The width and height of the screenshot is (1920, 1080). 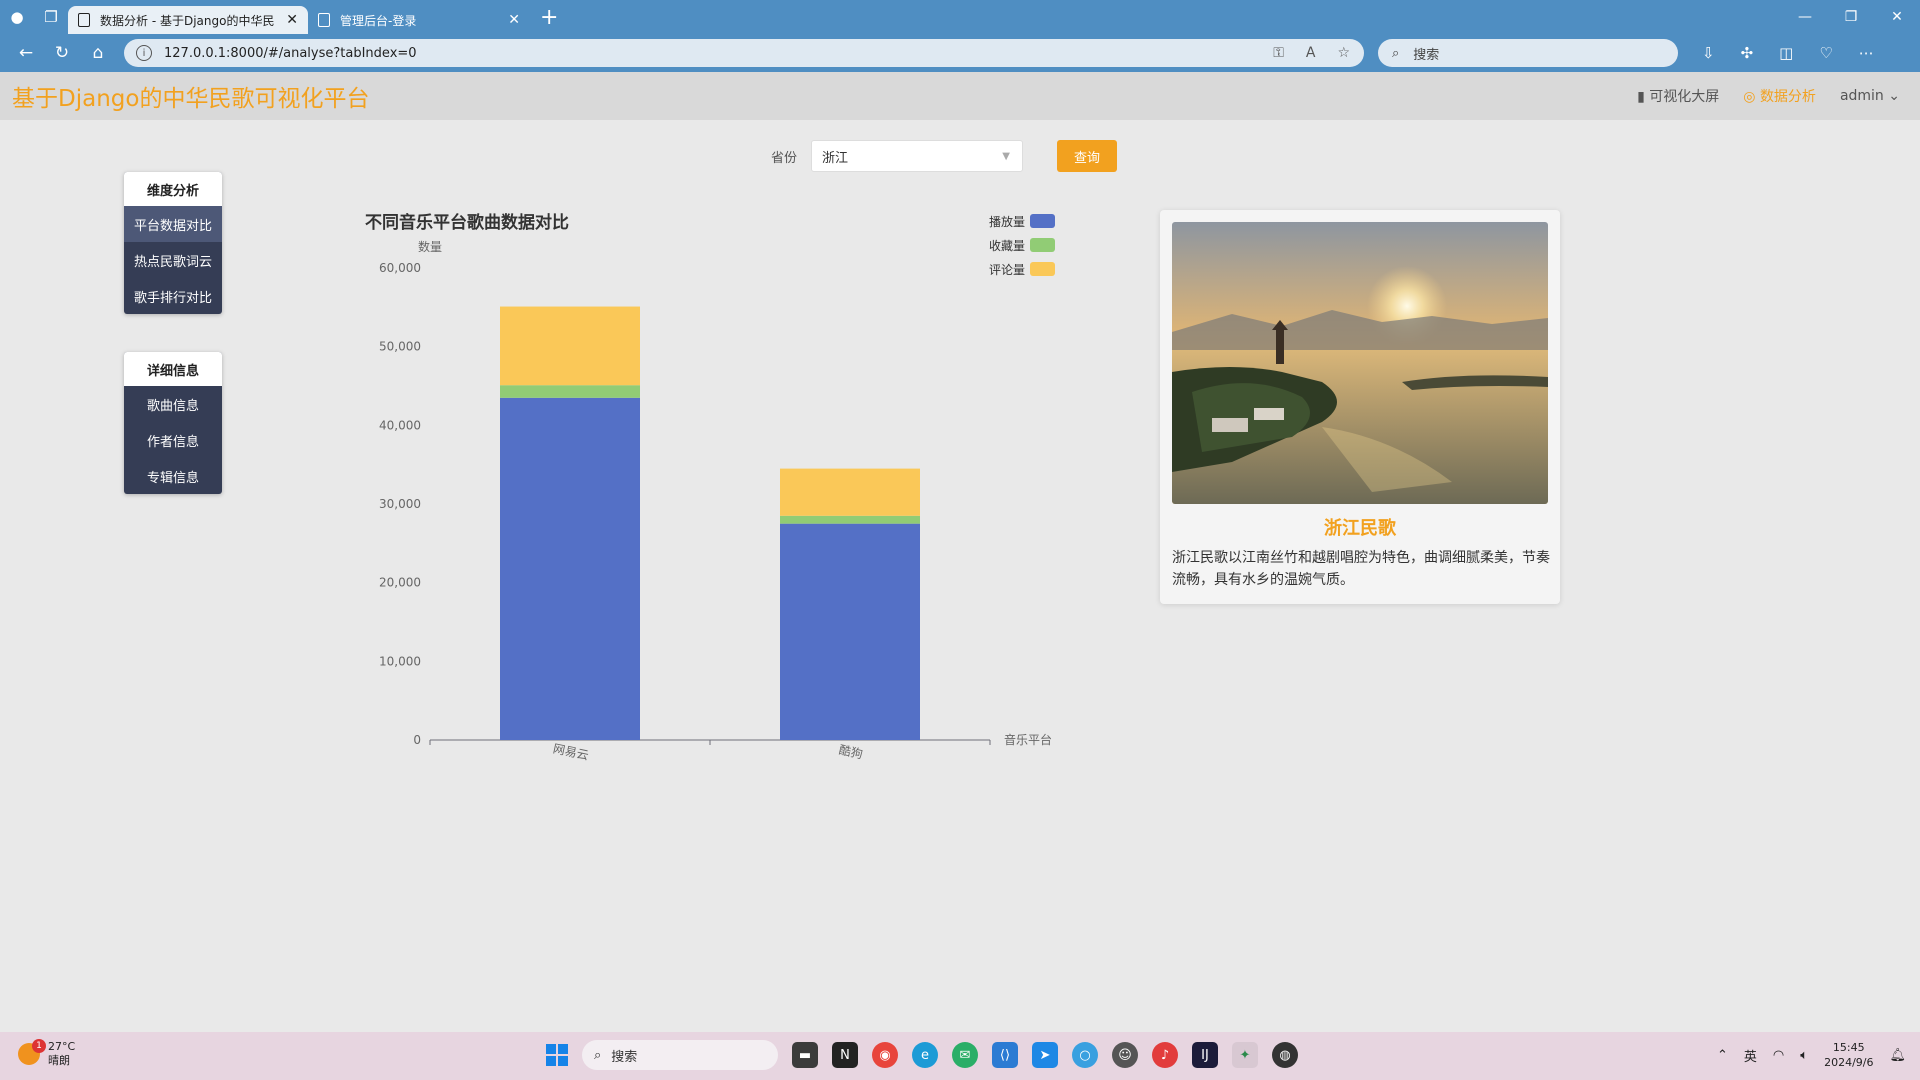 I want to click on feishu-icon: ➤, so click(x=1045, y=1055).